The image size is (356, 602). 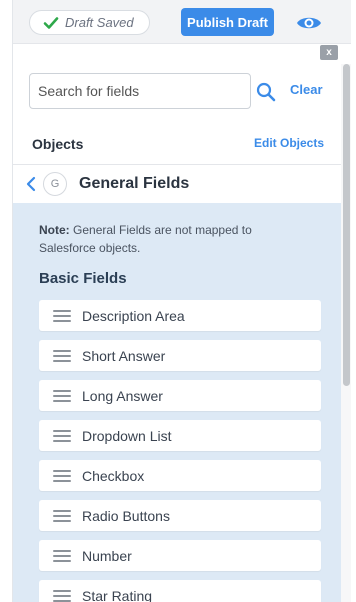 I want to click on field-label: Checkbox, so click(x=113, y=475).